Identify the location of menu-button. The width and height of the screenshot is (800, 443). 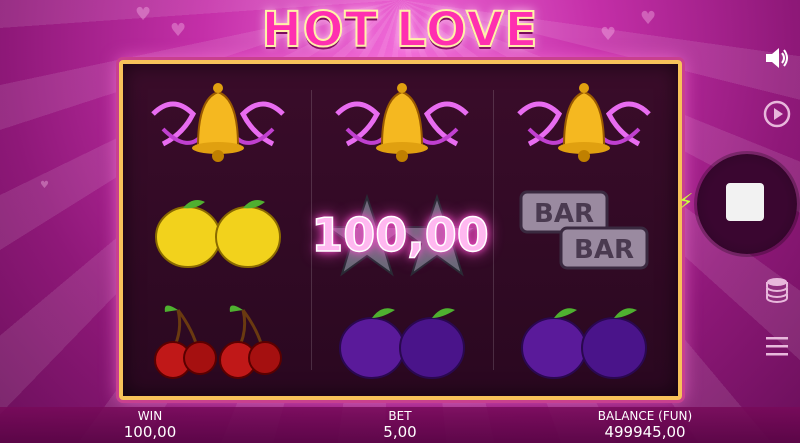
(777, 346).